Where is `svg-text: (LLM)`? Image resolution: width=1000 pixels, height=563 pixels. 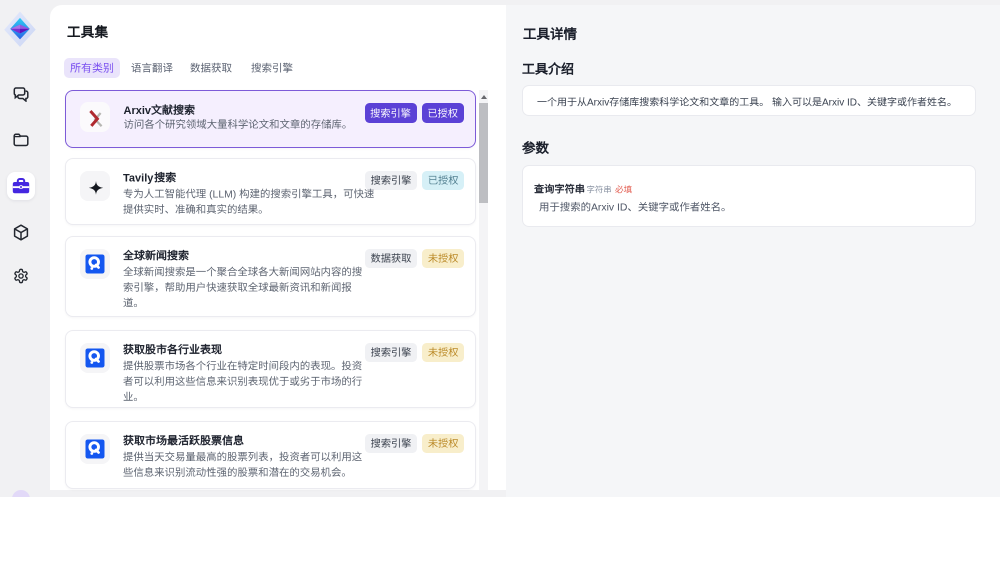 svg-text: (LLM) is located at coordinates (222, 194).